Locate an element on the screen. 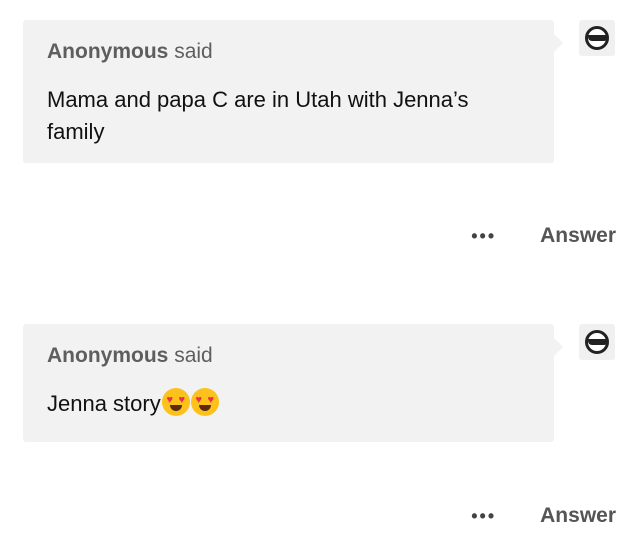 Image resolution: width=640 pixels, height=555 pixels. question-text: Jenna story is located at coordinates (104, 403).